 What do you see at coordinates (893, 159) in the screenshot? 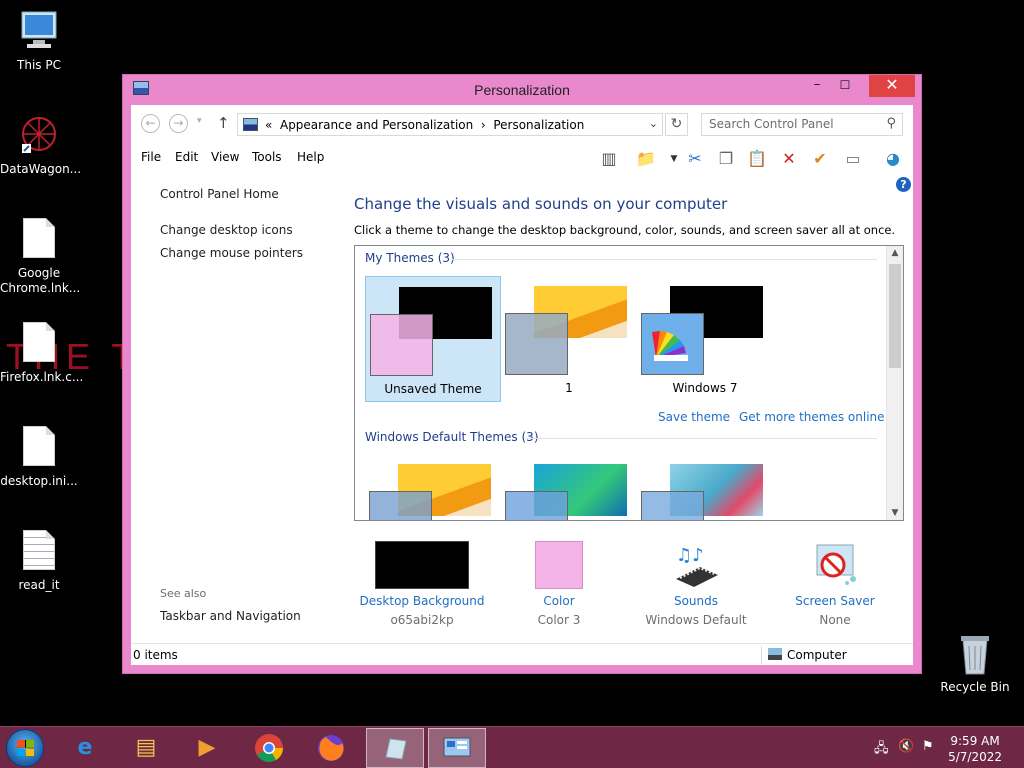
I see `globe-icon: ◕` at bounding box center [893, 159].